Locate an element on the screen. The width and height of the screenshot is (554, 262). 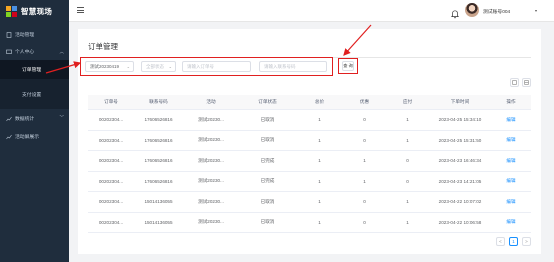
activity-select-value: 测试20230419 is located at coordinates (105, 66).